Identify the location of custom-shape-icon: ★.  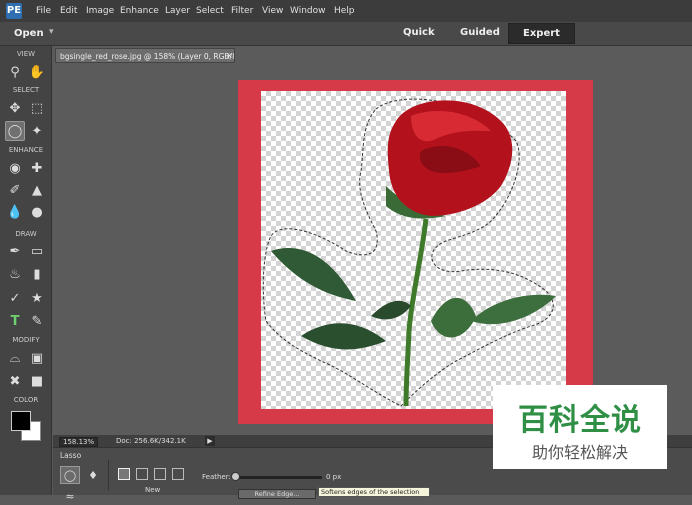
(37, 298).